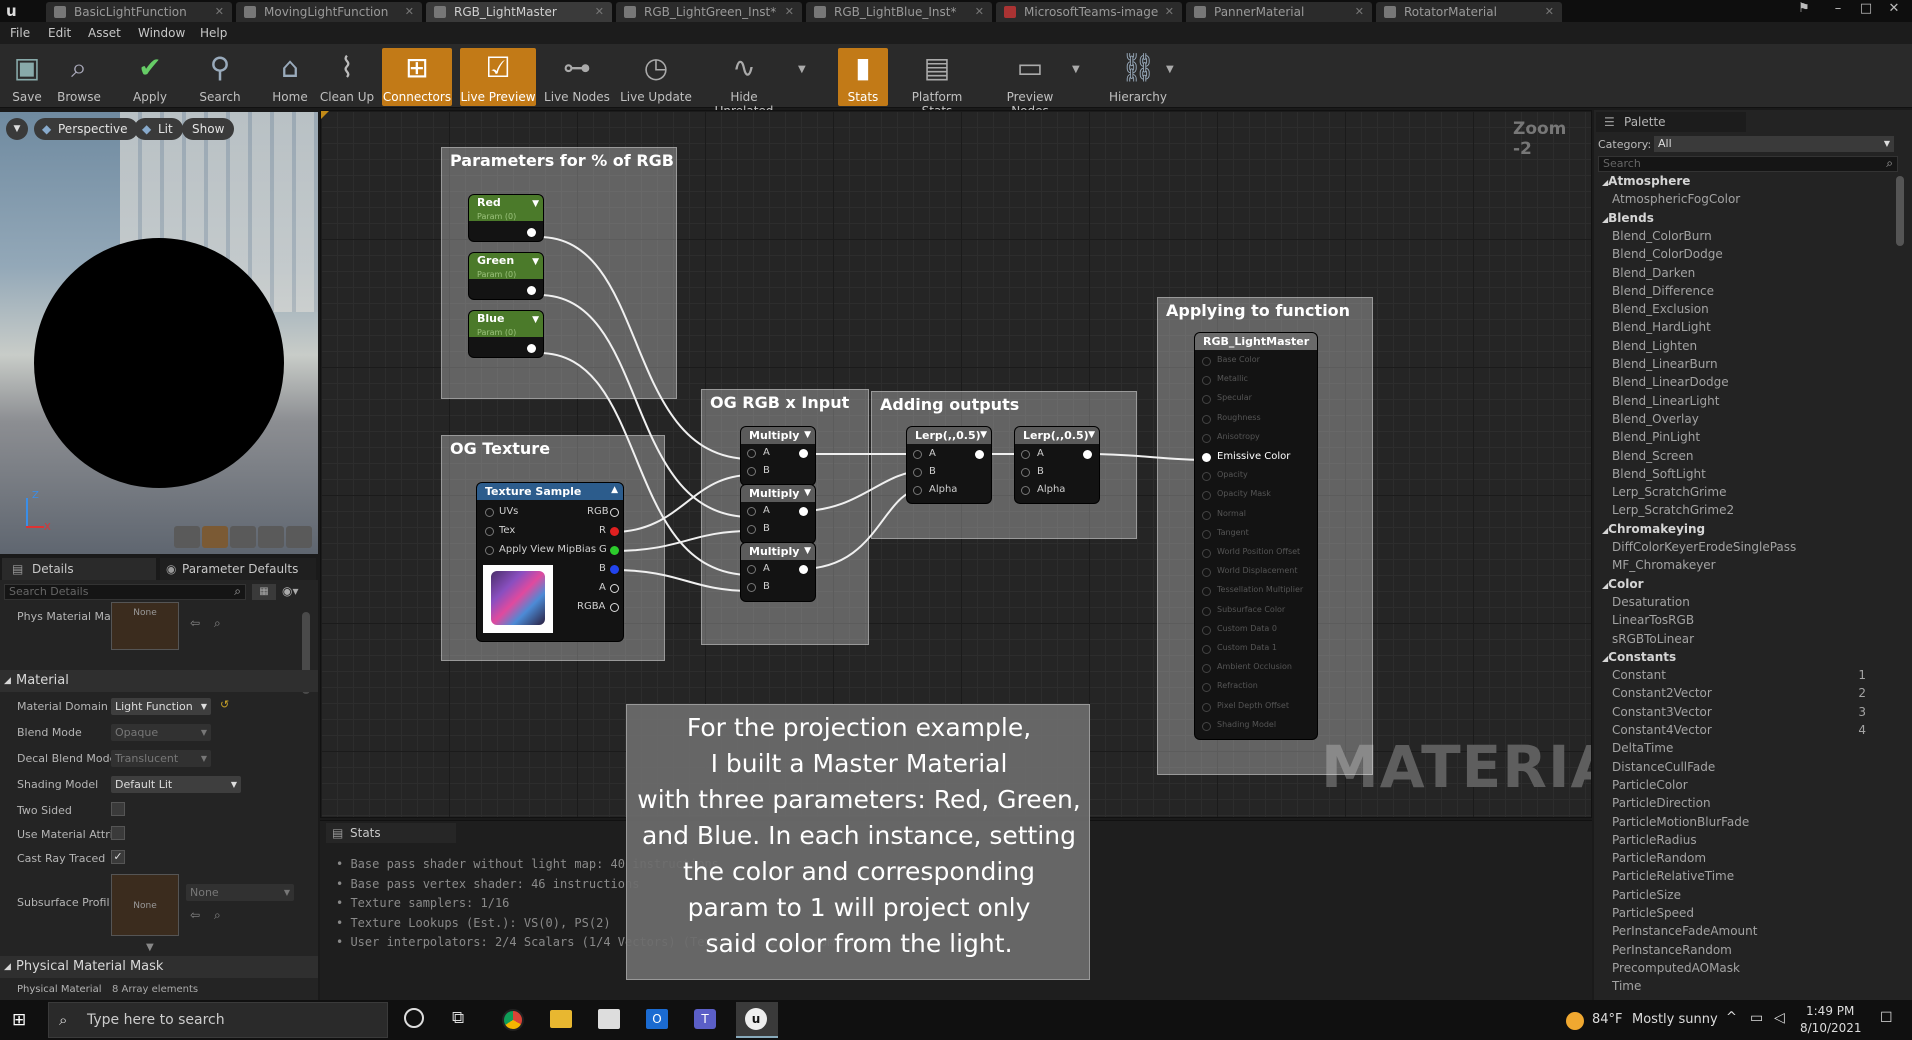 This screenshot has width=1912, height=1040. Describe the element at coordinates (1651, 602) in the screenshot. I see `palette-item: Desaturation` at that location.